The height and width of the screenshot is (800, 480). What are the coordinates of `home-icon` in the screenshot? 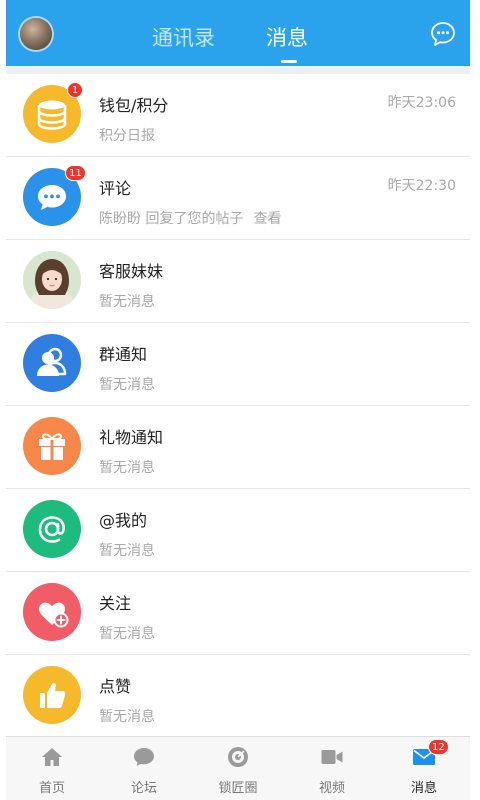 It's located at (52, 757).